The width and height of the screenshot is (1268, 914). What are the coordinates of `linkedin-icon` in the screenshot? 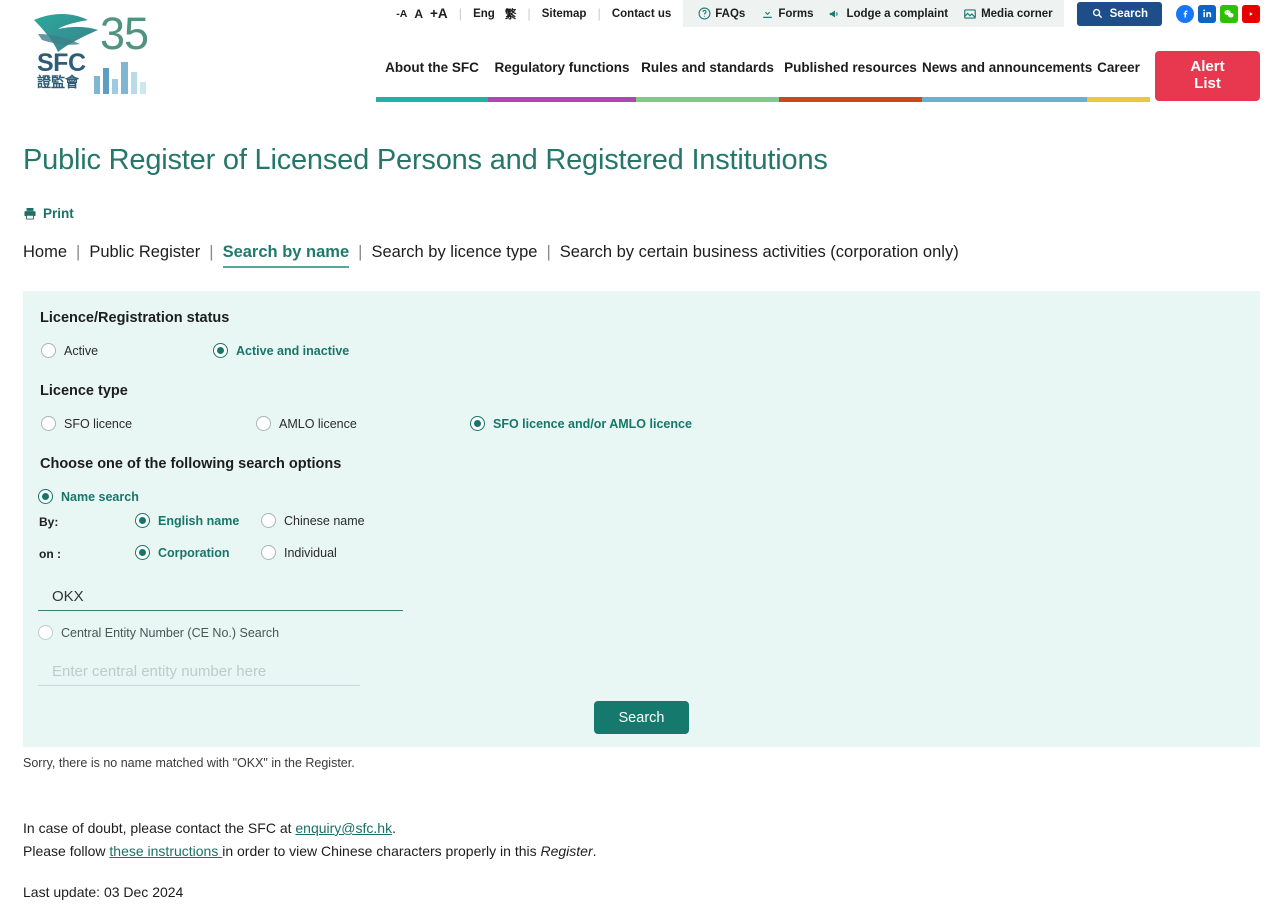 It's located at (1207, 13).